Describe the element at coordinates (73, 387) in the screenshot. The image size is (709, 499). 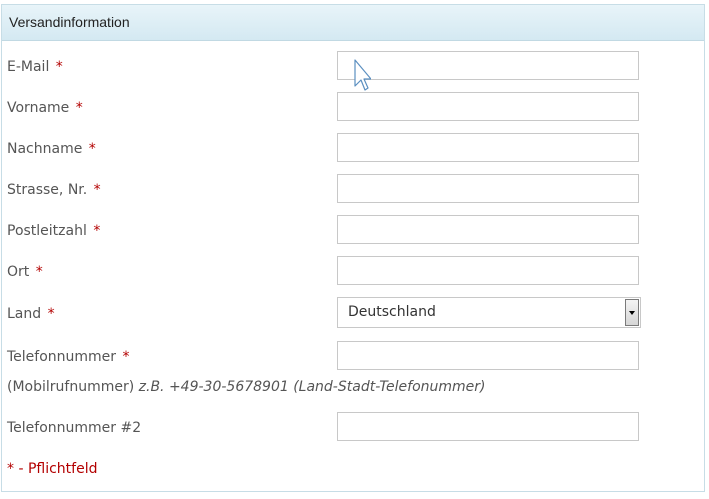
I see `phone-hint-prefix: (Mobilrufnummer)` at that location.